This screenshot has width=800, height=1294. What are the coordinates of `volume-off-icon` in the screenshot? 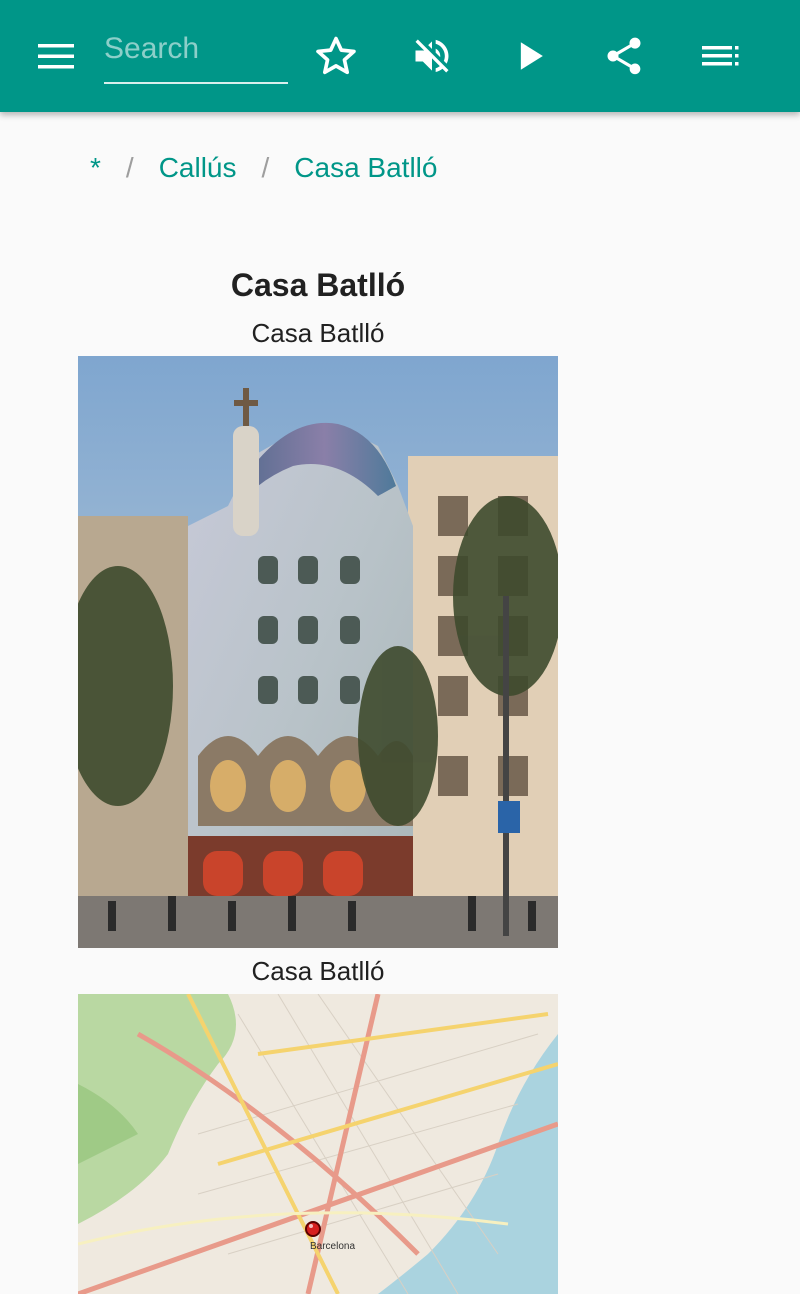 It's located at (432, 56).